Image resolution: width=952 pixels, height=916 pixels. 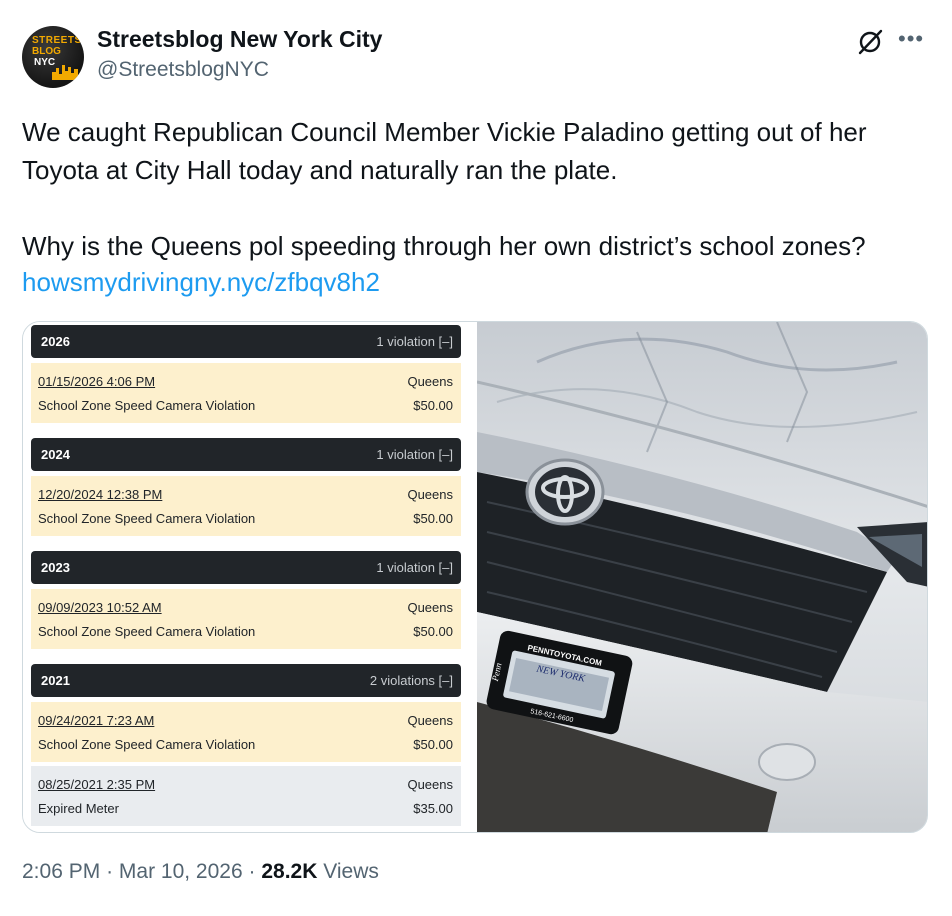 What do you see at coordinates (55, 567) in the screenshot?
I see `year-label: 2023` at bounding box center [55, 567].